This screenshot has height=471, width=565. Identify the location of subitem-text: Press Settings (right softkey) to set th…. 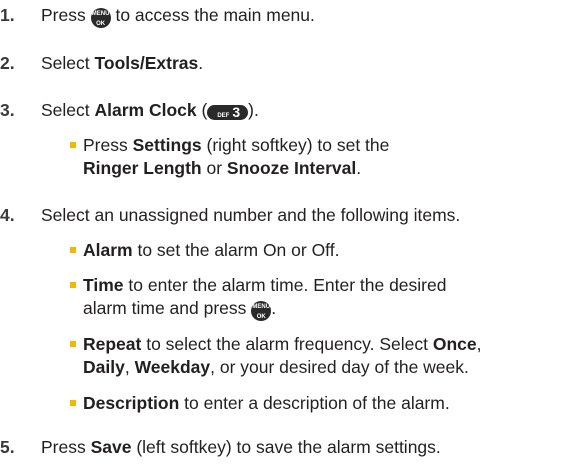
(236, 157).